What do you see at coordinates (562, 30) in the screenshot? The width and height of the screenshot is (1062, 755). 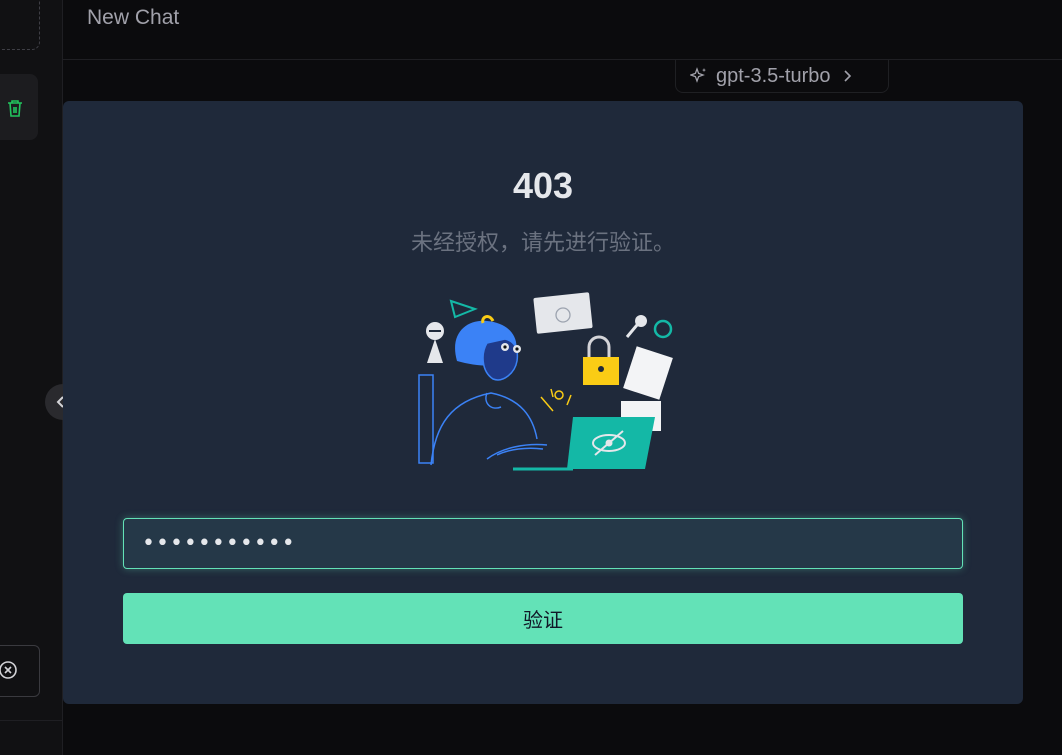 I see `header: New Chat` at bounding box center [562, 30].